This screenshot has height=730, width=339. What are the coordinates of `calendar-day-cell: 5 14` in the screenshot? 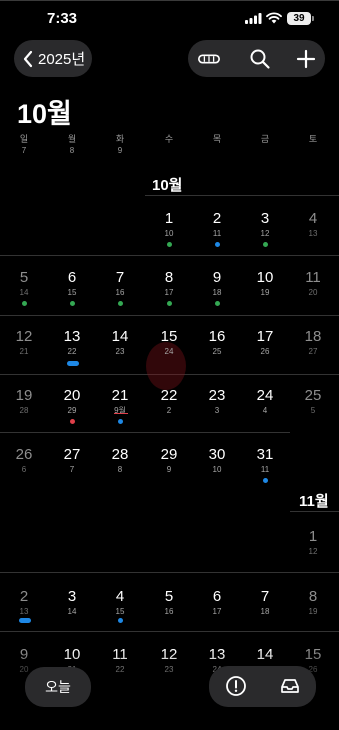 It's located at (24, 283).